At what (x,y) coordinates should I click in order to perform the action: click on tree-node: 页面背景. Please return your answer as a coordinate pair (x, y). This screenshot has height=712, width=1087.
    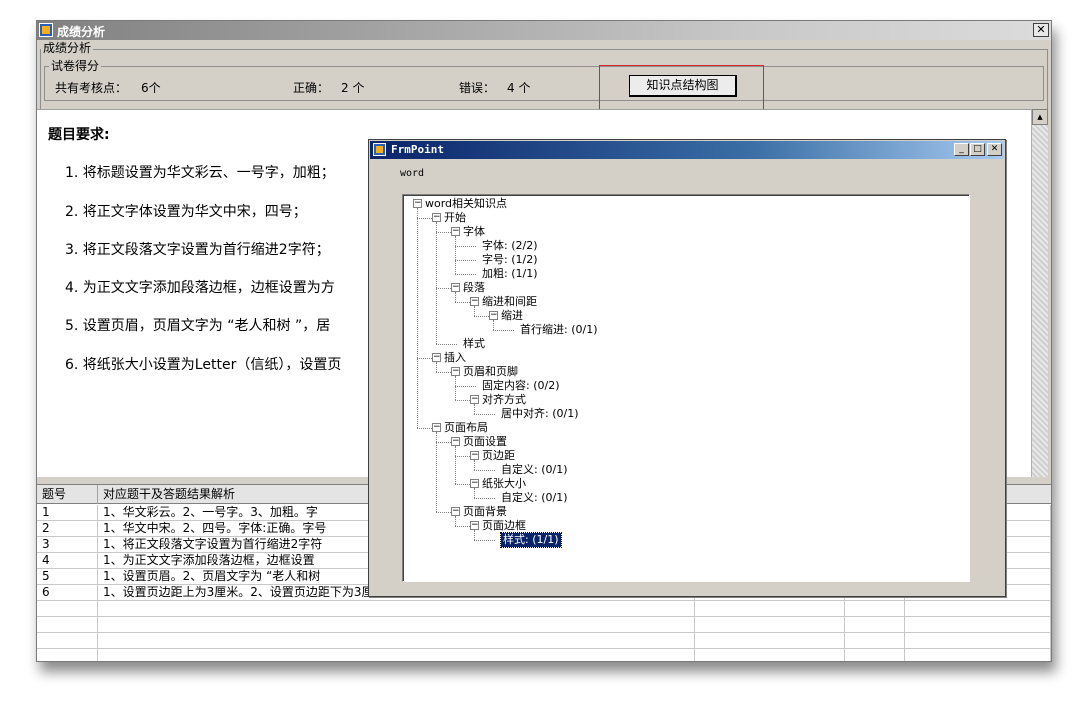
    Looking at the image, I should click on (485, 512).